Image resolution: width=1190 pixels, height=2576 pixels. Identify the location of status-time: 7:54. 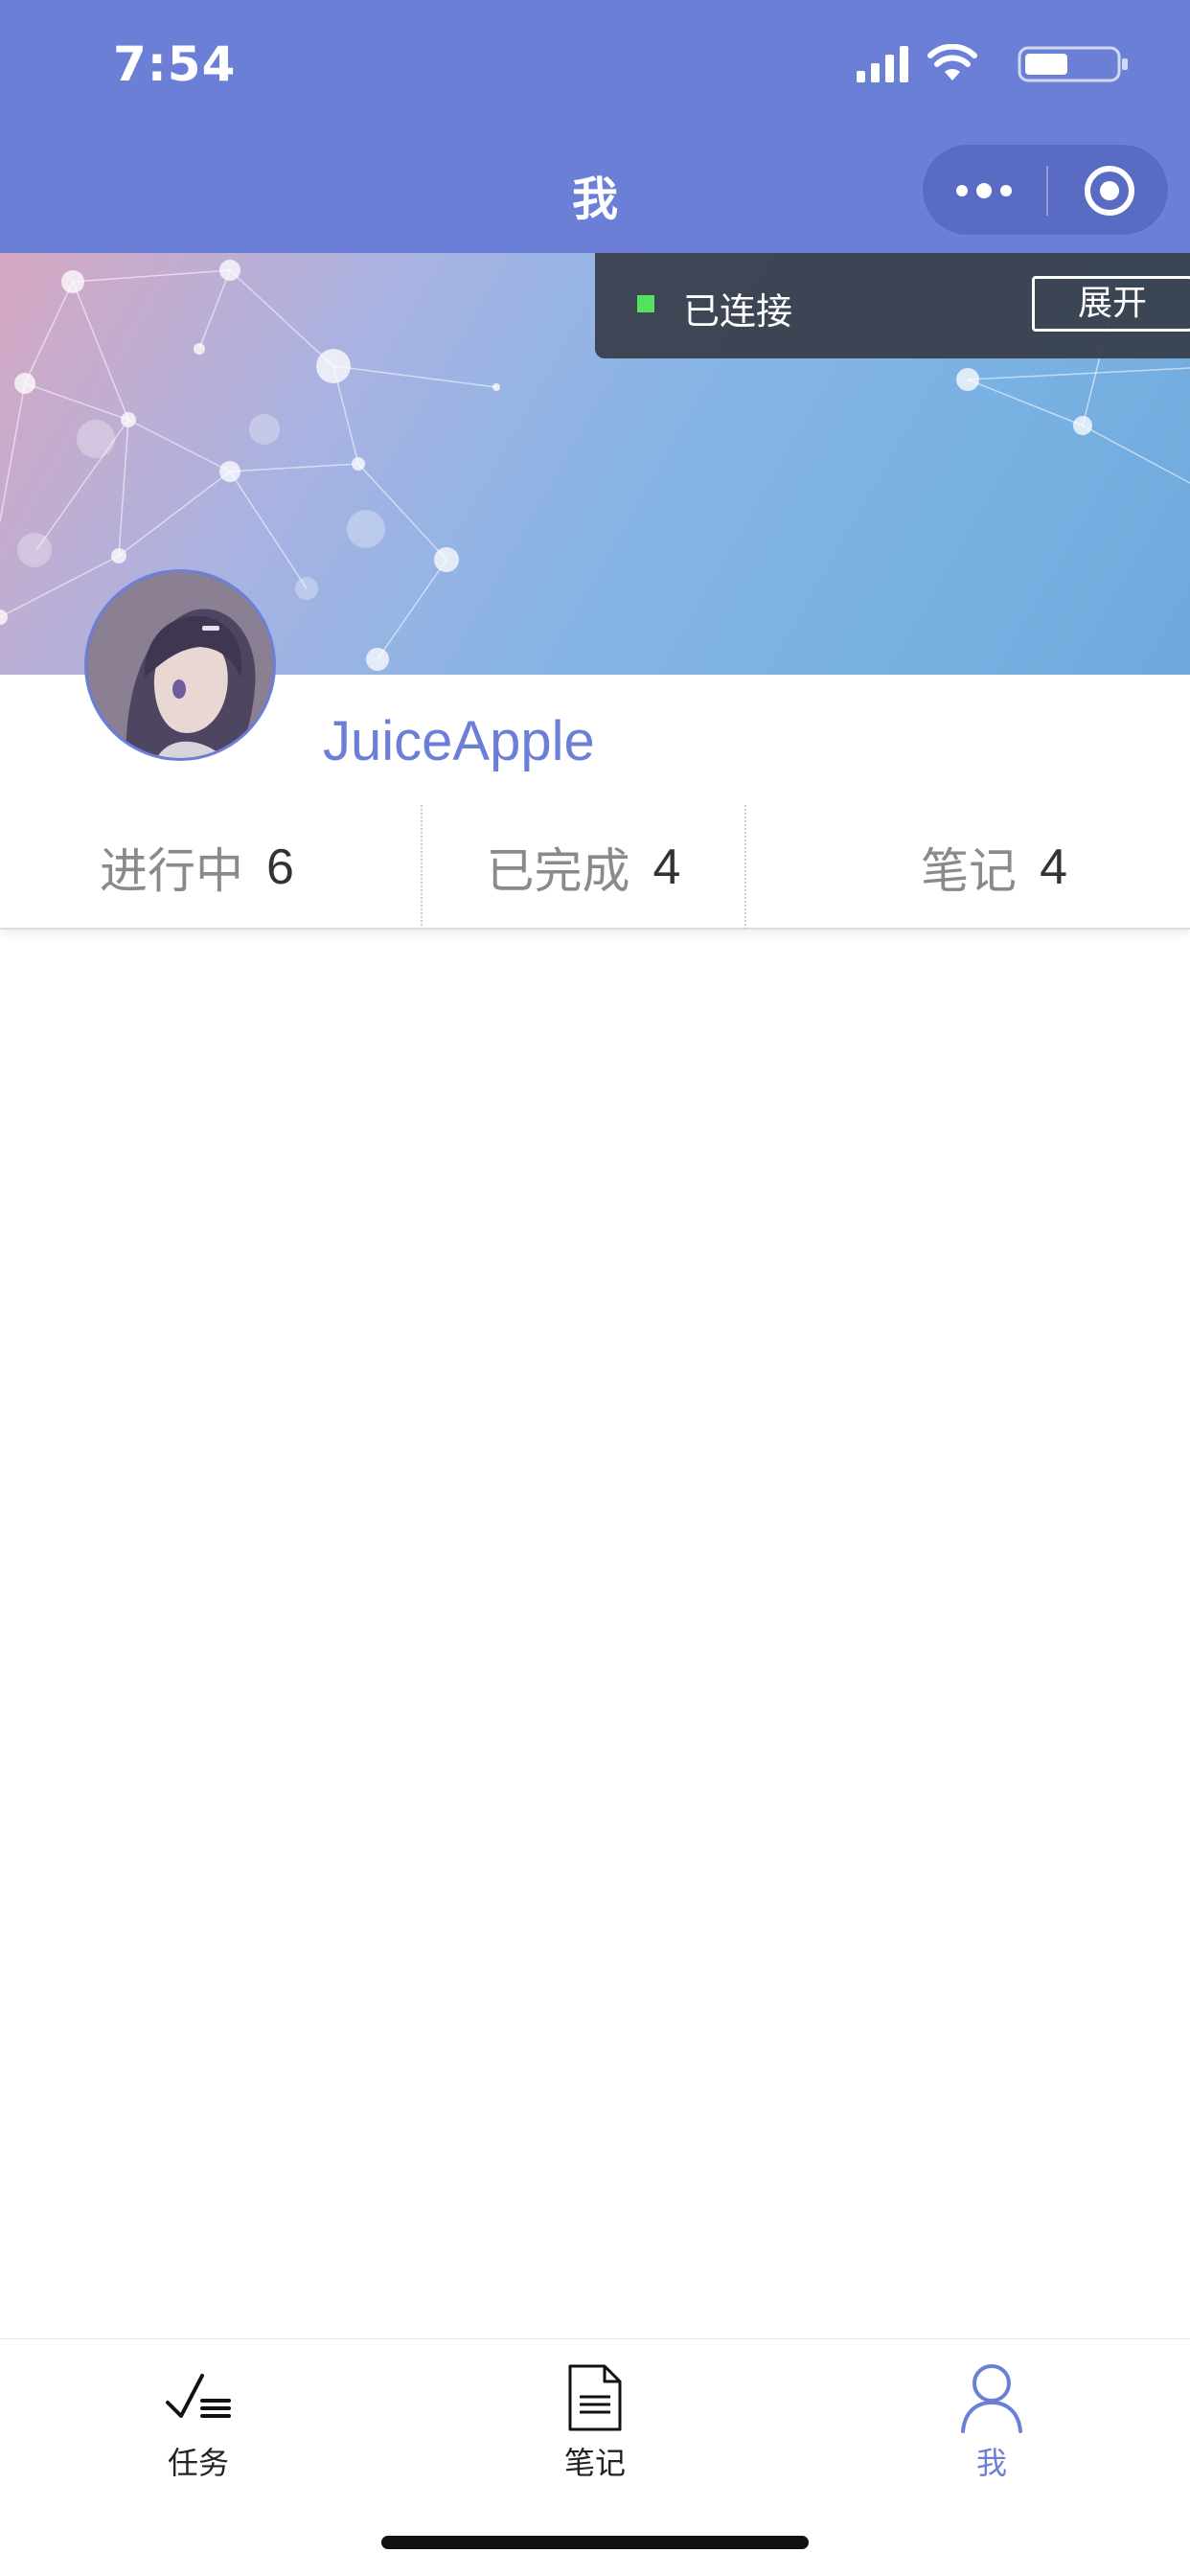
(175, 64).